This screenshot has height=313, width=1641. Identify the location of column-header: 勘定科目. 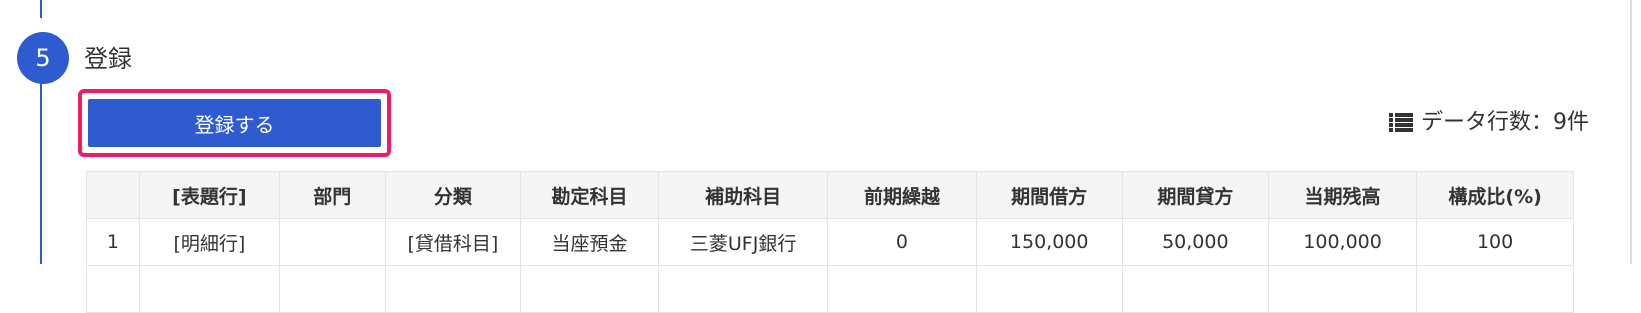
(589, 195).